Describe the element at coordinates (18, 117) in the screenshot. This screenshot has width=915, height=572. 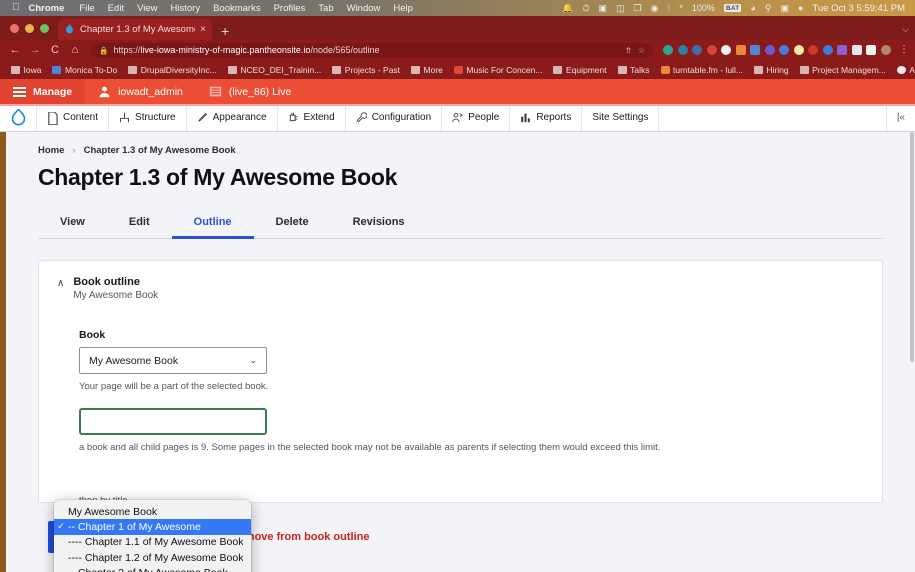
I see `drupal-drop-icon` at that location.